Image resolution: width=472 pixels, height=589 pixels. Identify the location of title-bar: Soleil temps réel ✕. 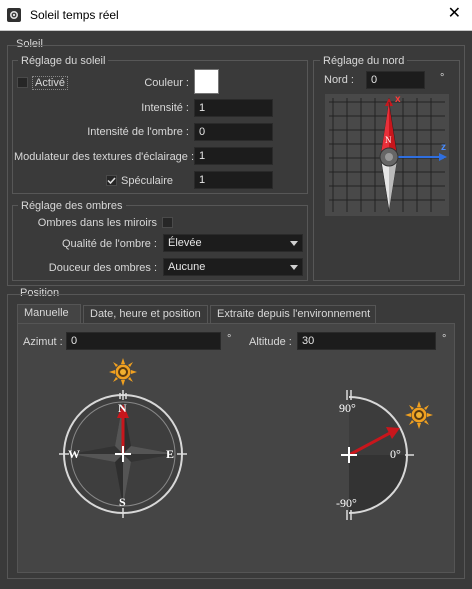
(236, 15).